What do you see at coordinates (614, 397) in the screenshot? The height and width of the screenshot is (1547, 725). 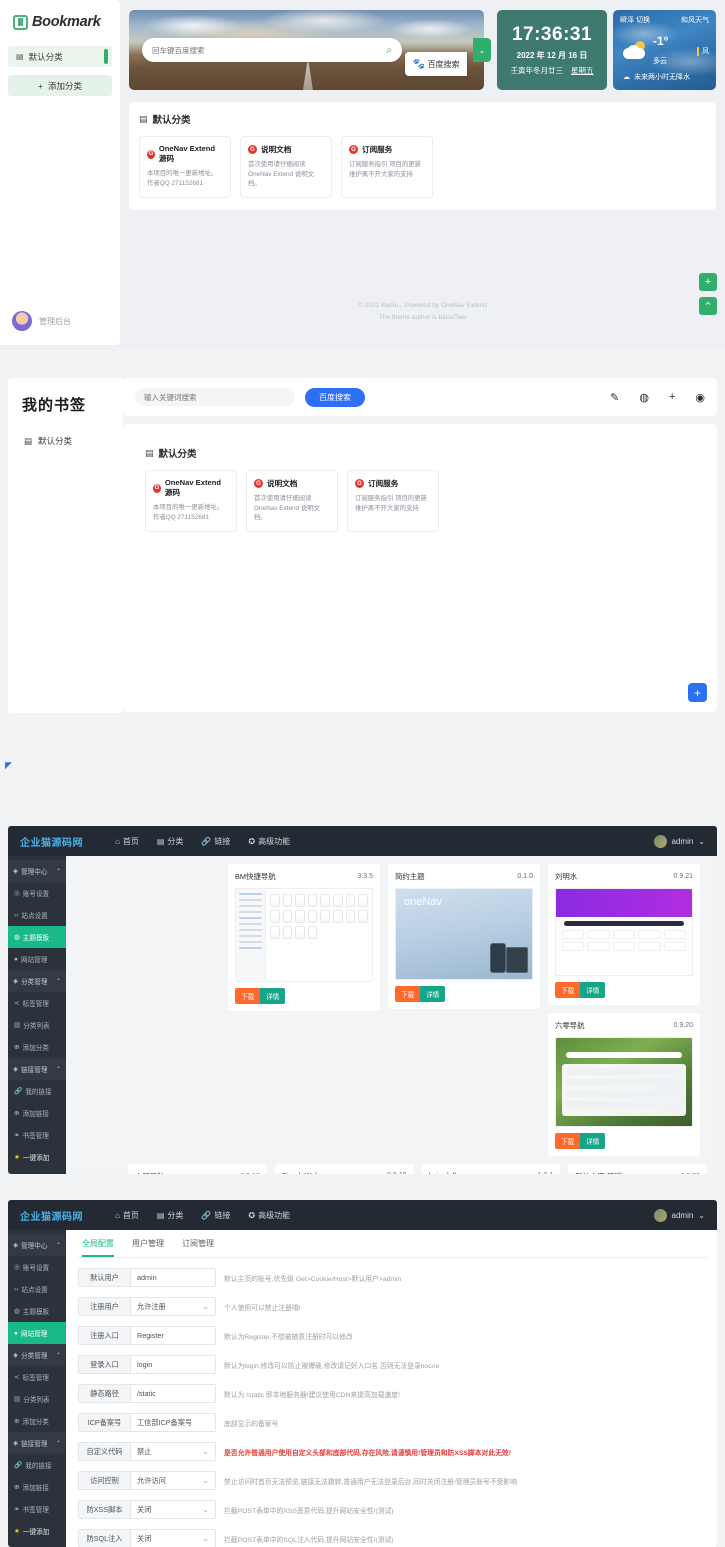 I see `pen-icon: ✎` at bounding box center [614, 397].